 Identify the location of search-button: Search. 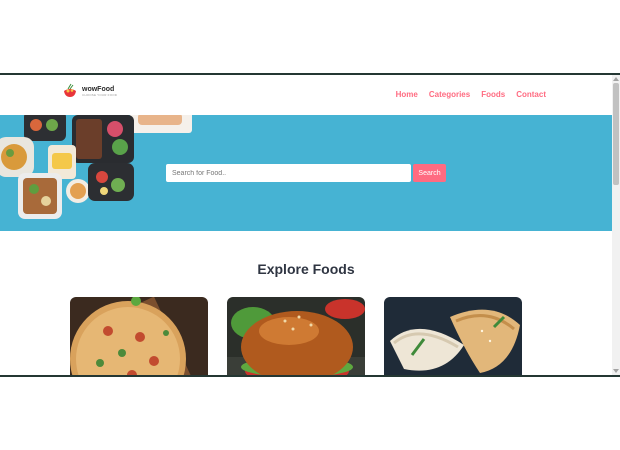
(429, 173).